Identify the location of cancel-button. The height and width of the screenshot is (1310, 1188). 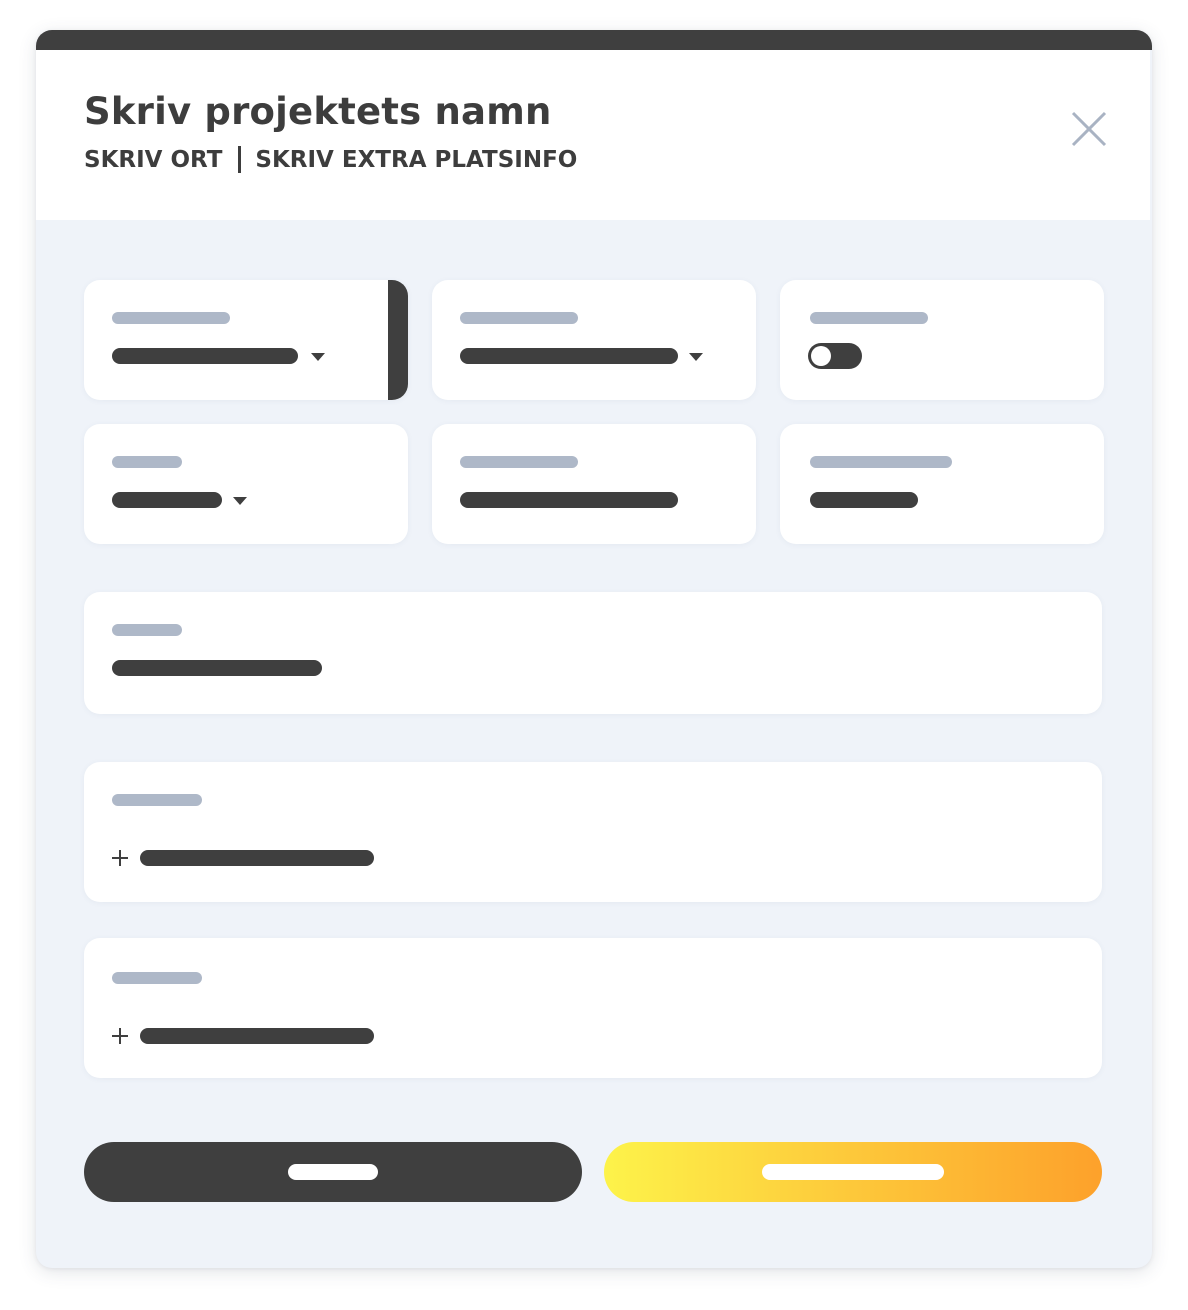
(333, 1172).